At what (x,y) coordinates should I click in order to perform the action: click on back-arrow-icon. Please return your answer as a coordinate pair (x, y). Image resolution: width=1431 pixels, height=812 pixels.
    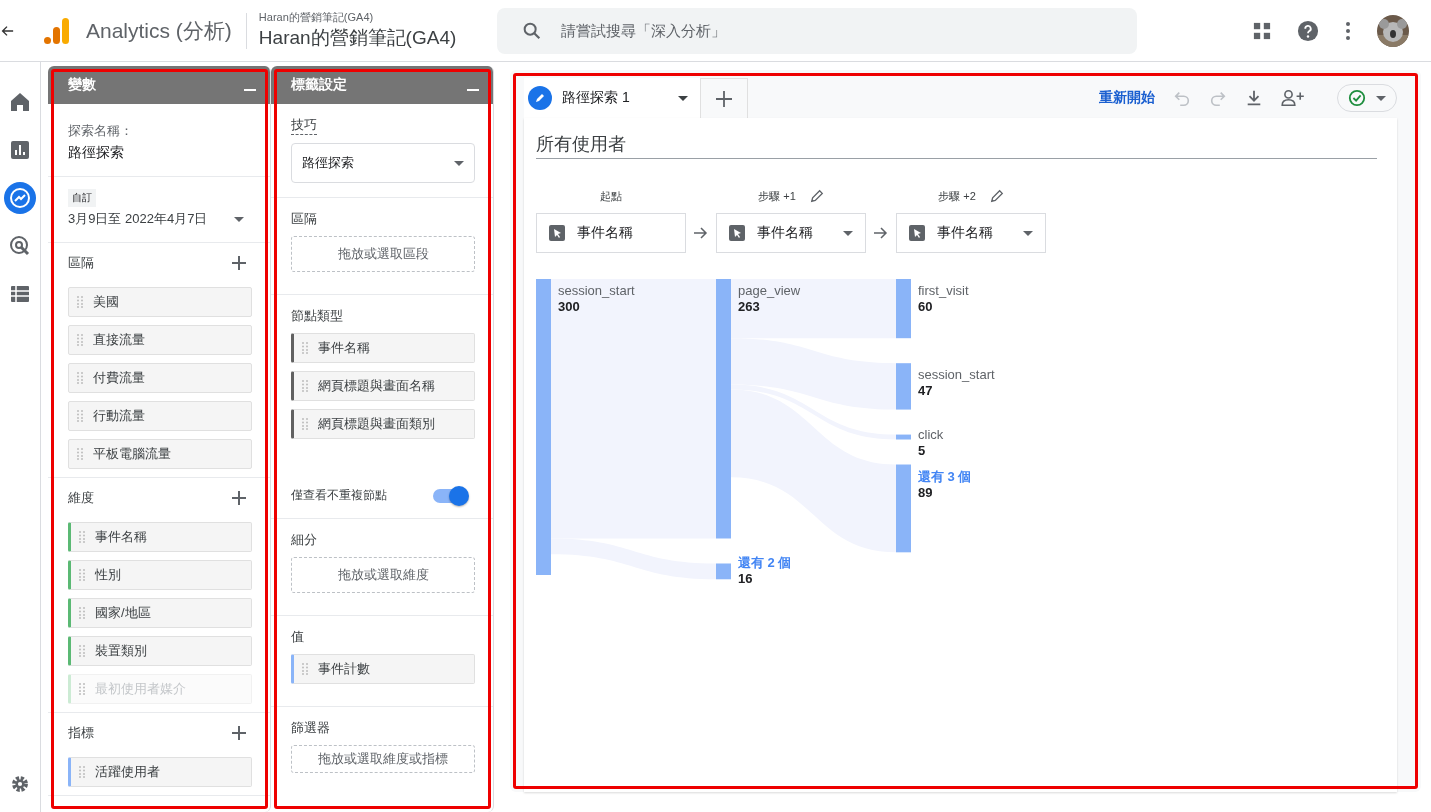
    Looking at the image, I should click on (7, 30).